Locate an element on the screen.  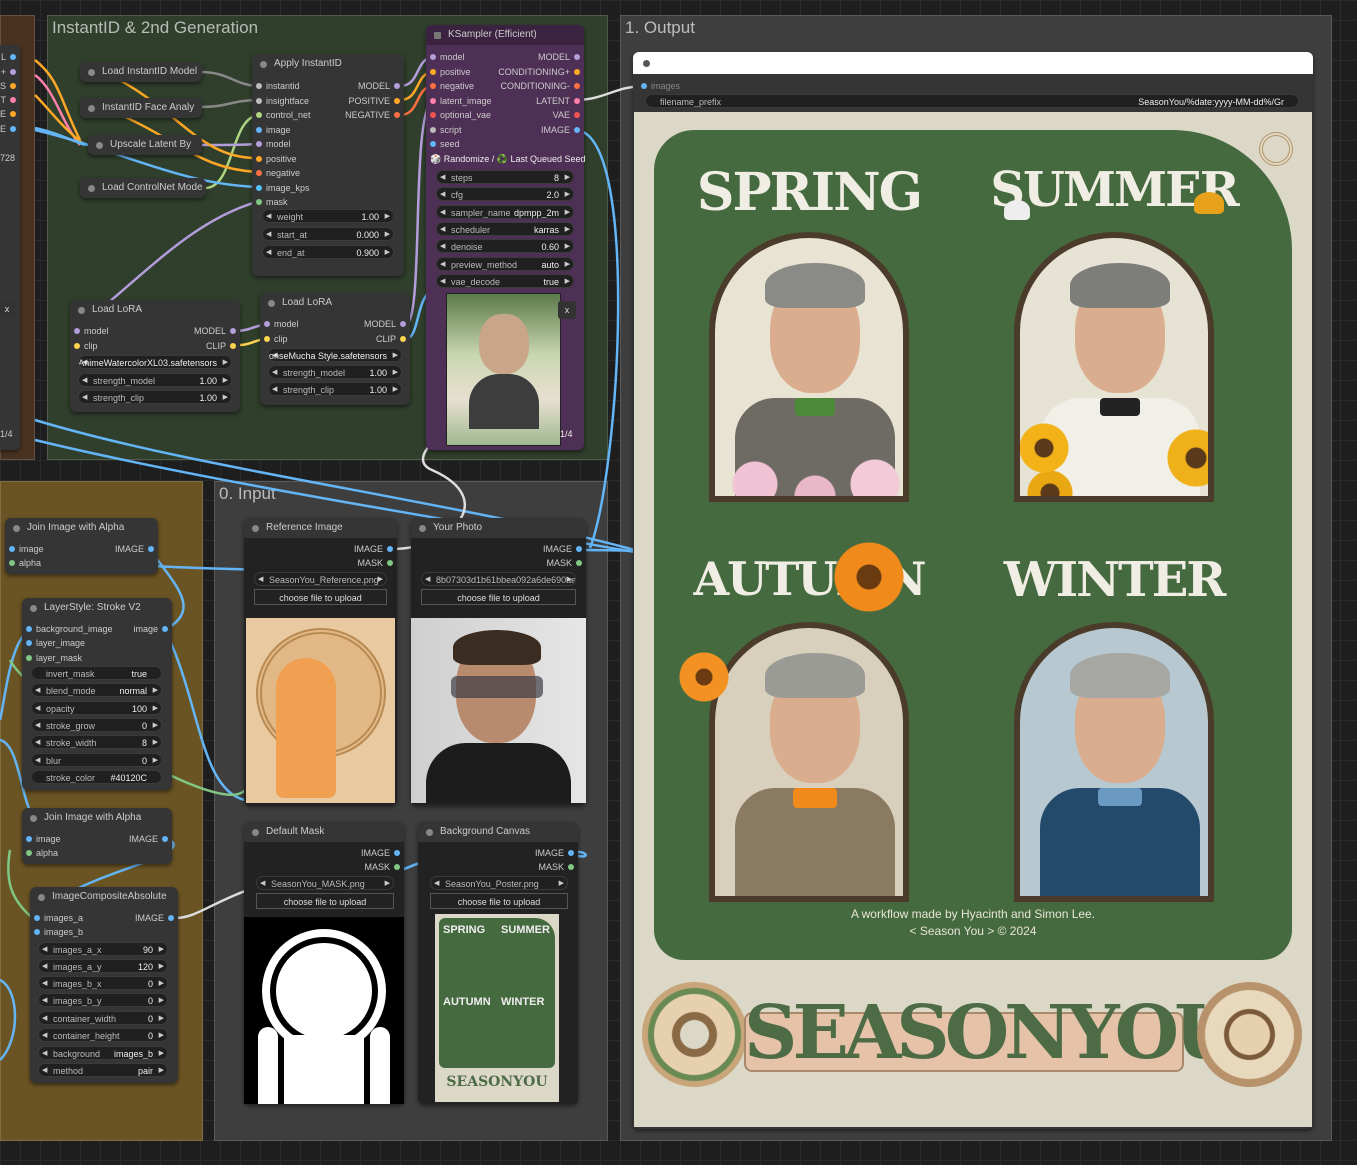
stroke-width-widget: stroke_width8 is located at coordinates (96, 742).